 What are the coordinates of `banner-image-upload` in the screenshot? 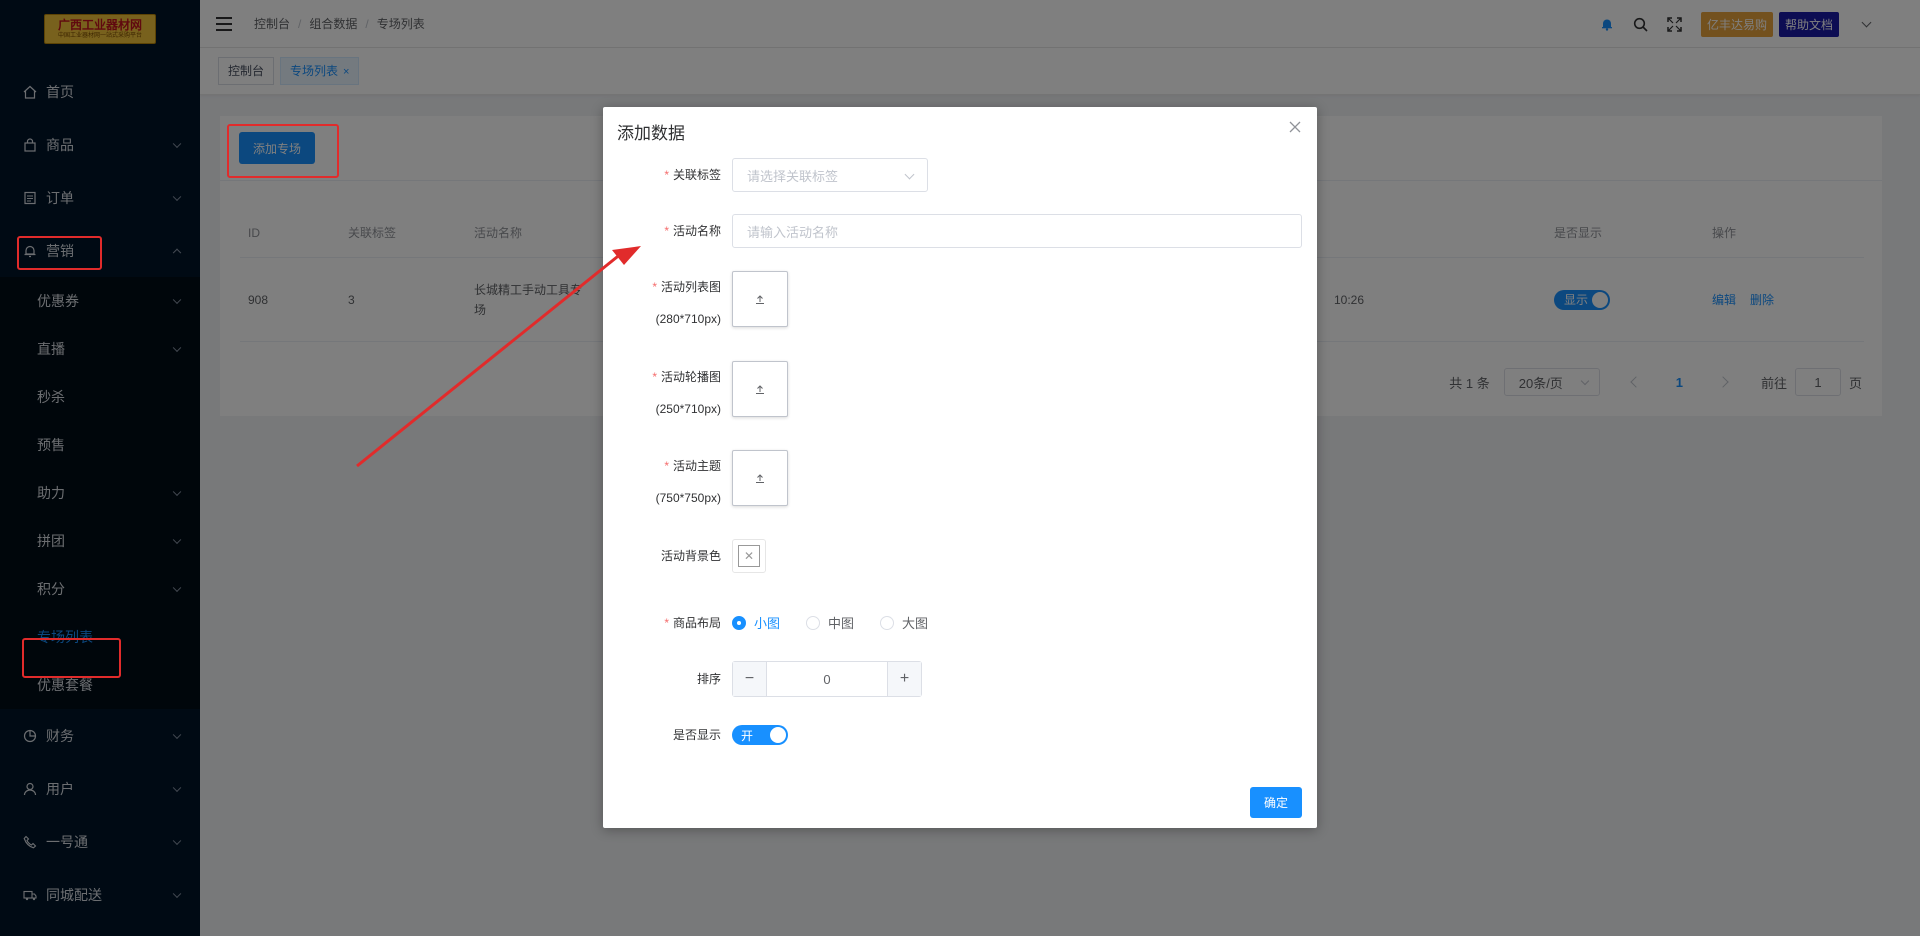 It's located at (760, 389).